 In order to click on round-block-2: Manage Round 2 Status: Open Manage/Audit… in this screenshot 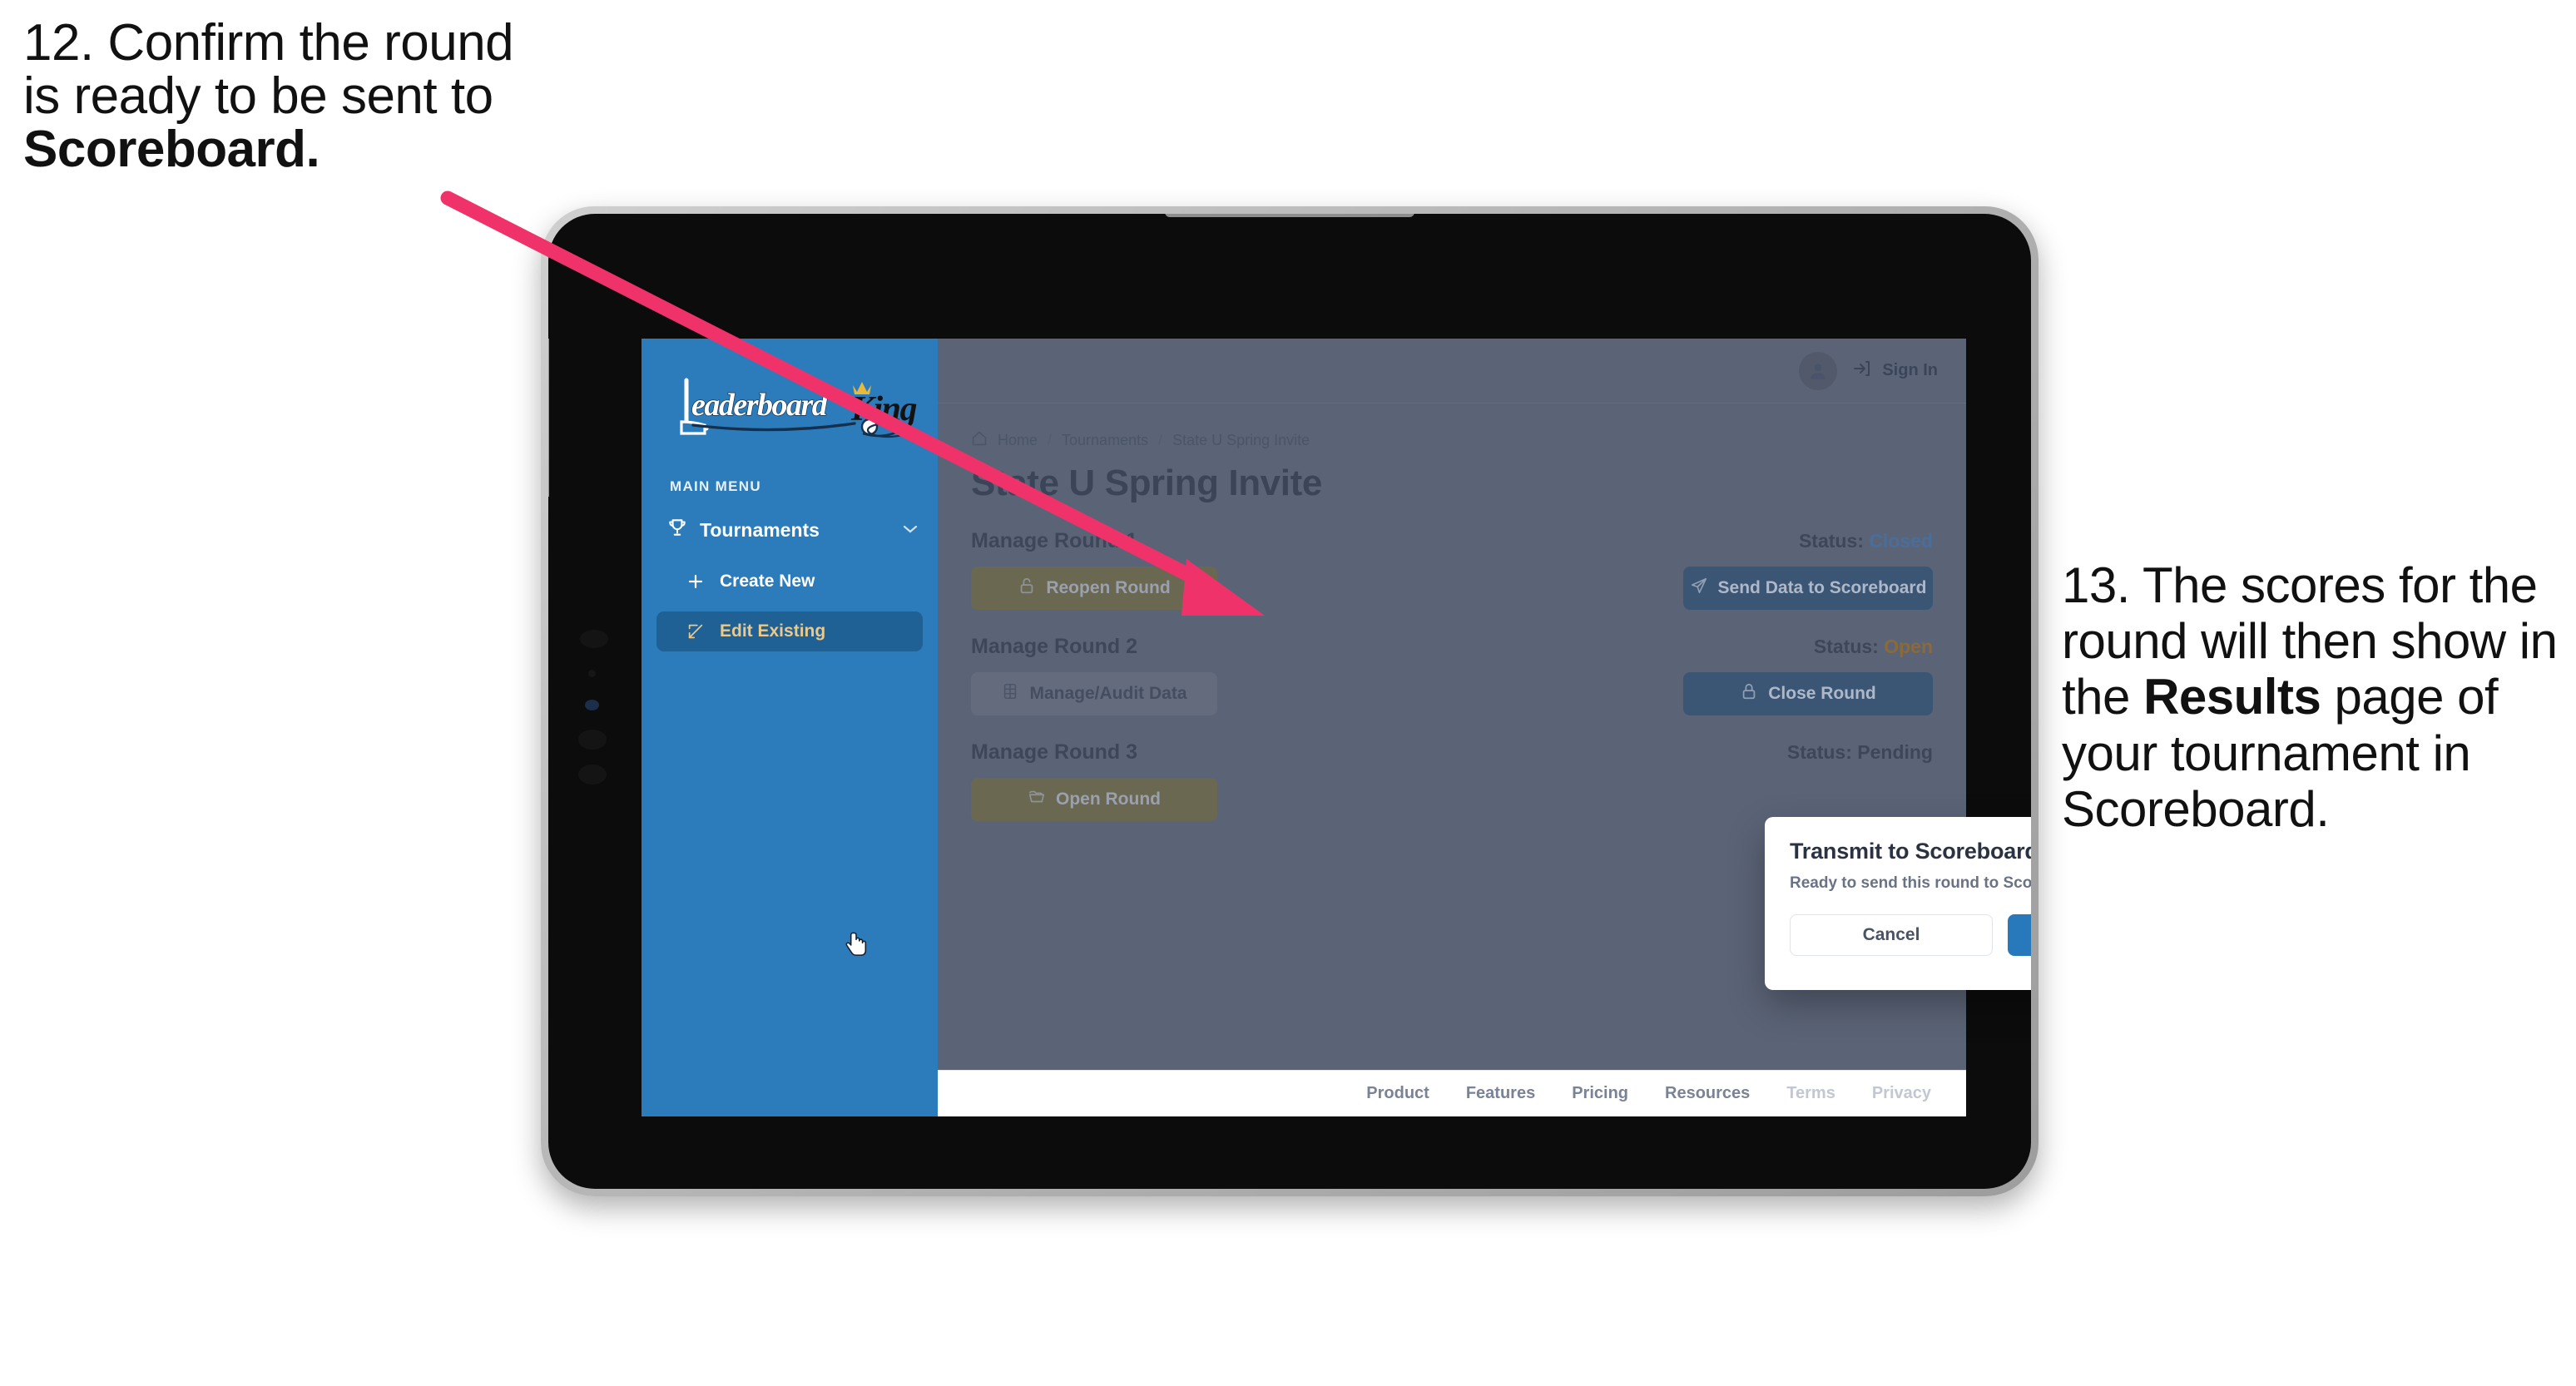, I will do `click(1452, 675)`.